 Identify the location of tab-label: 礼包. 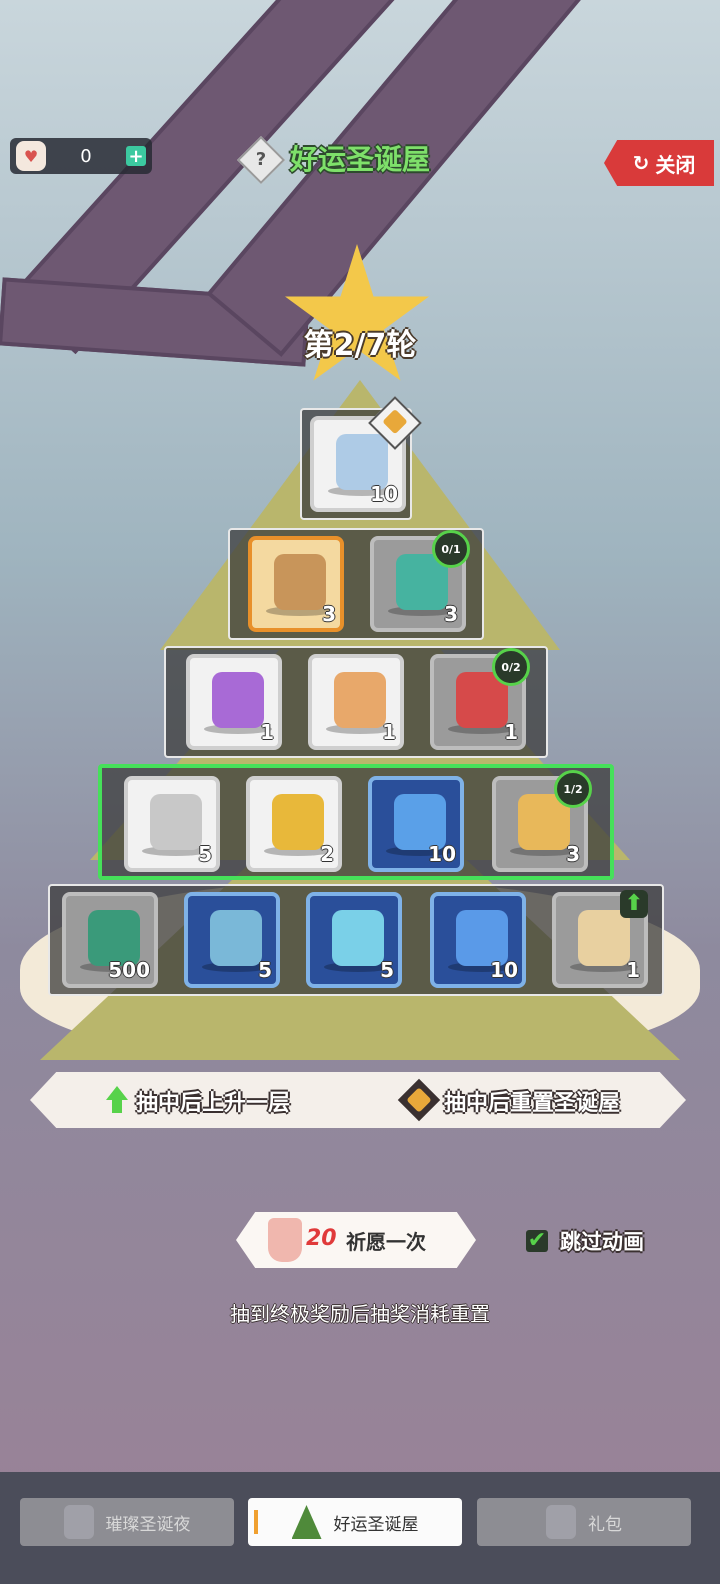
(605, 1524).